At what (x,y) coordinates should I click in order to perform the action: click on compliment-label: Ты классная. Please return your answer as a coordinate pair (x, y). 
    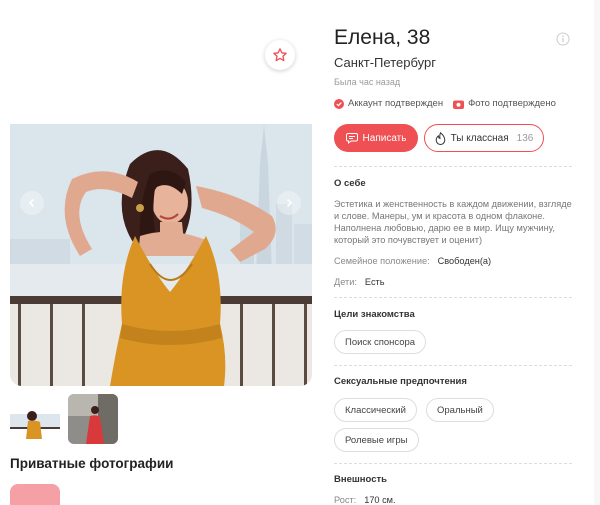
    Looking at the image, I should click on (479, 138).